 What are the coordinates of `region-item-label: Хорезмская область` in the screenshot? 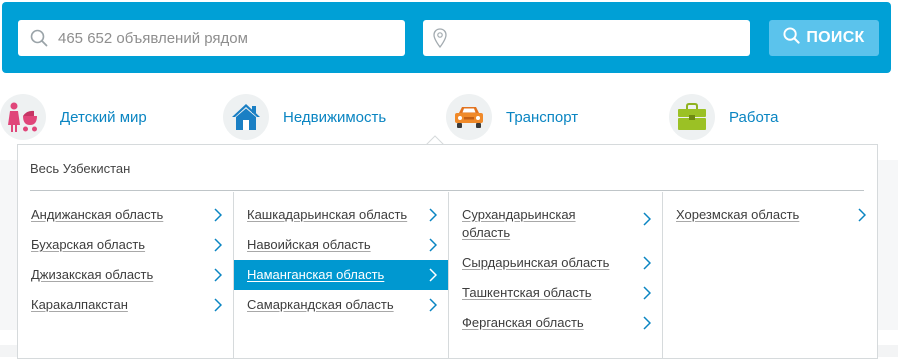 It's located at (738, 214).